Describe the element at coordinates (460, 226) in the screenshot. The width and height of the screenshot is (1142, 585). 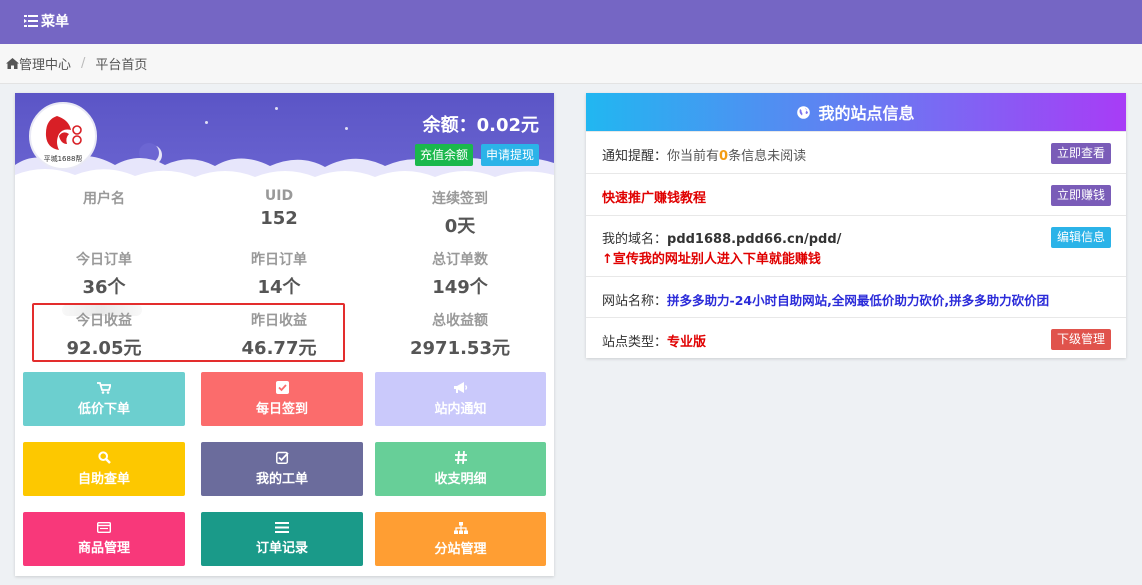
I see `stat-value: 0天` at that location.